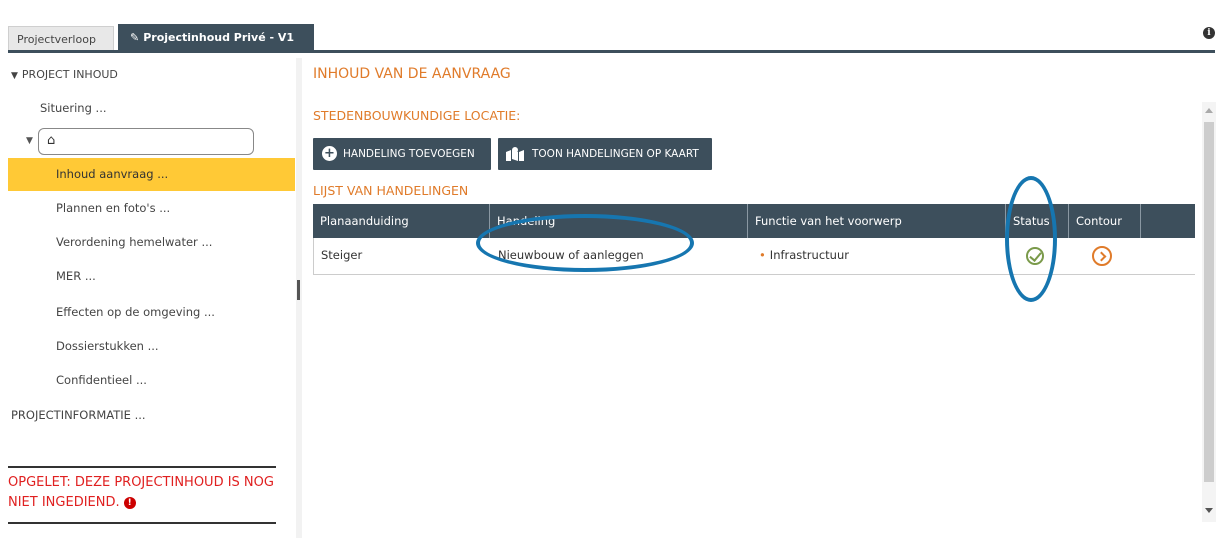 This screenshot has height=543, width=1223. Describe the element at coordinates (417, 115) in the screenshot. I see `section-title-location: STEDENBOUWKUNDIGE LOCATIE:` at that location.